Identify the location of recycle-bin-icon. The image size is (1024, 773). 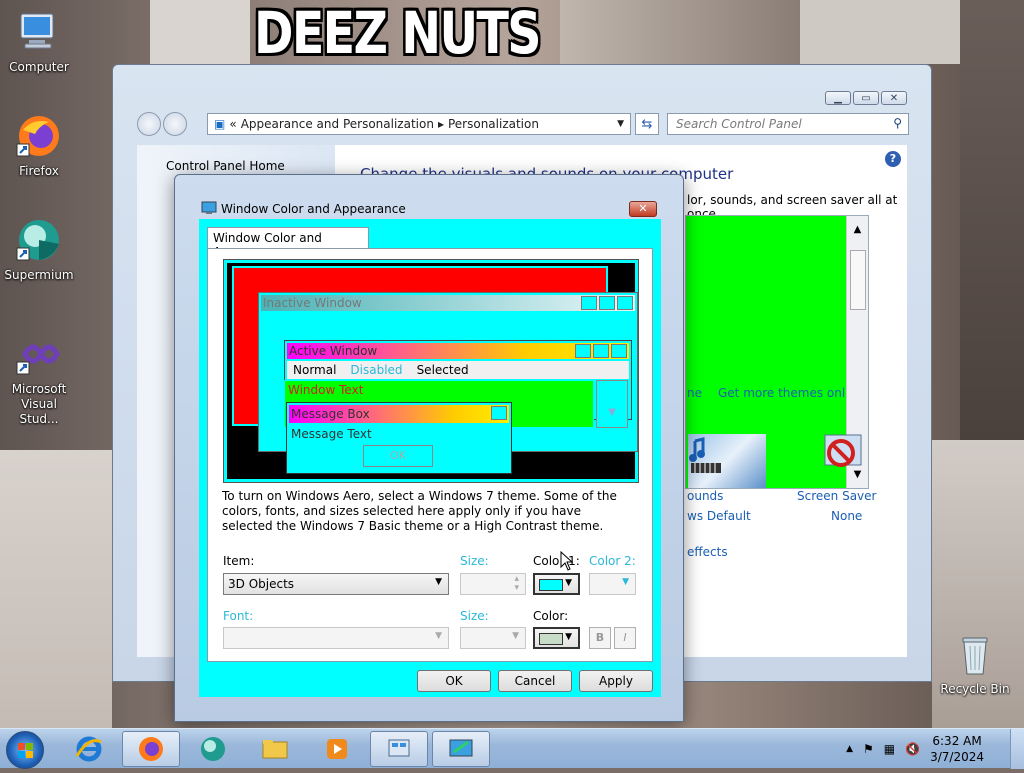
(975, 654).